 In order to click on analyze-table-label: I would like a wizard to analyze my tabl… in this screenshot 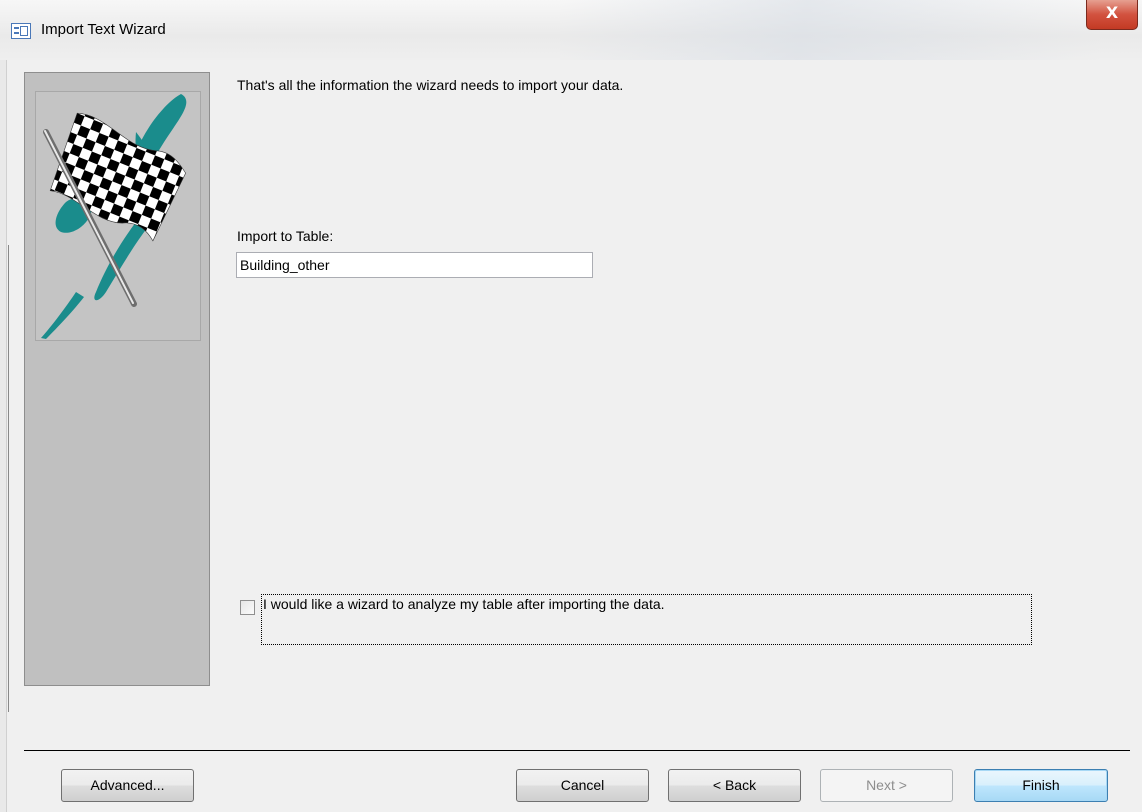, I will do `click(464, 604)`.